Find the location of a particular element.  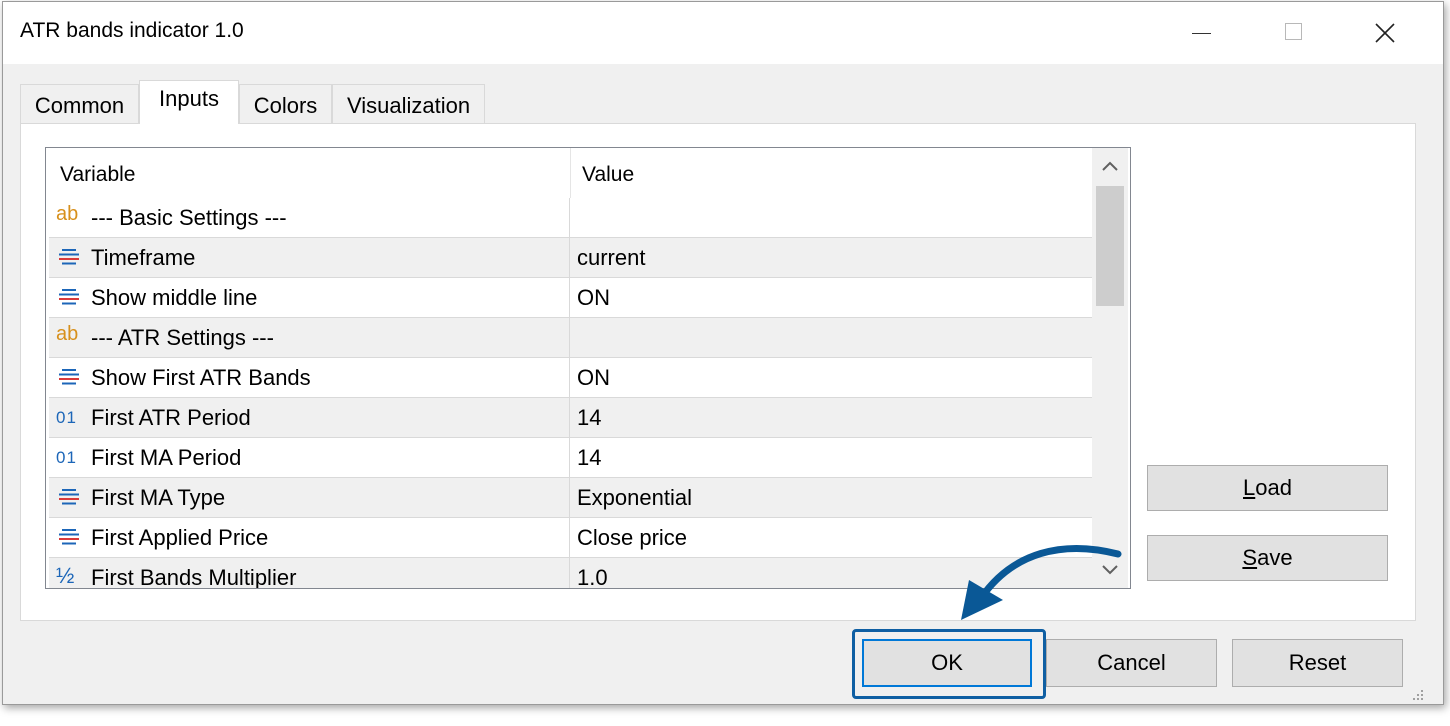

vertical-scrollbar is located at coordinates (1110, 368).